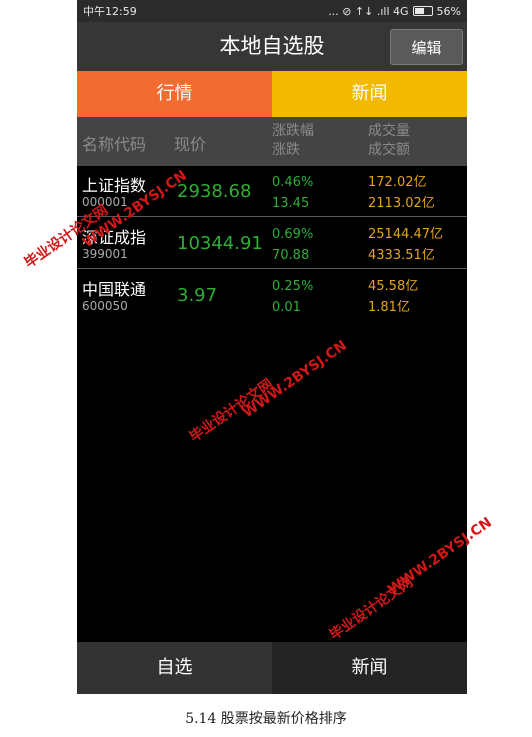 The image size is (532, 737). Describe the element at coordinates (286, 307) in the screenshot. I see `stock-change-amount: 0.01` at that location.